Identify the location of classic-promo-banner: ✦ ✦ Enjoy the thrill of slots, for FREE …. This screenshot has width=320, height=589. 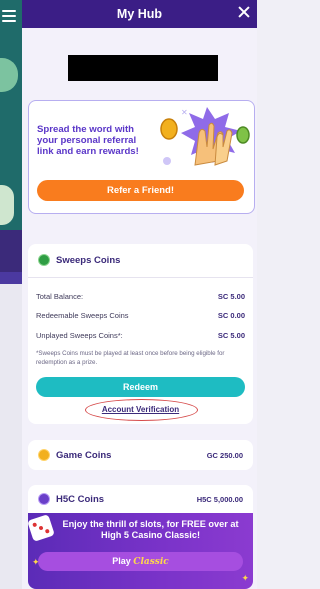
(140, 551).